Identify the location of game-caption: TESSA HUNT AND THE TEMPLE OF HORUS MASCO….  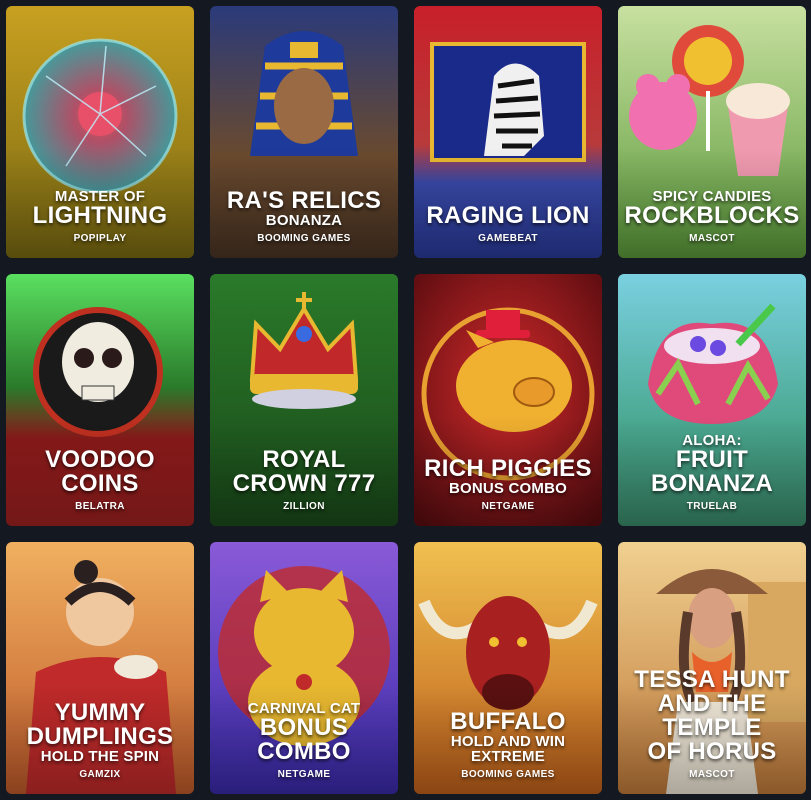
(712, 724).